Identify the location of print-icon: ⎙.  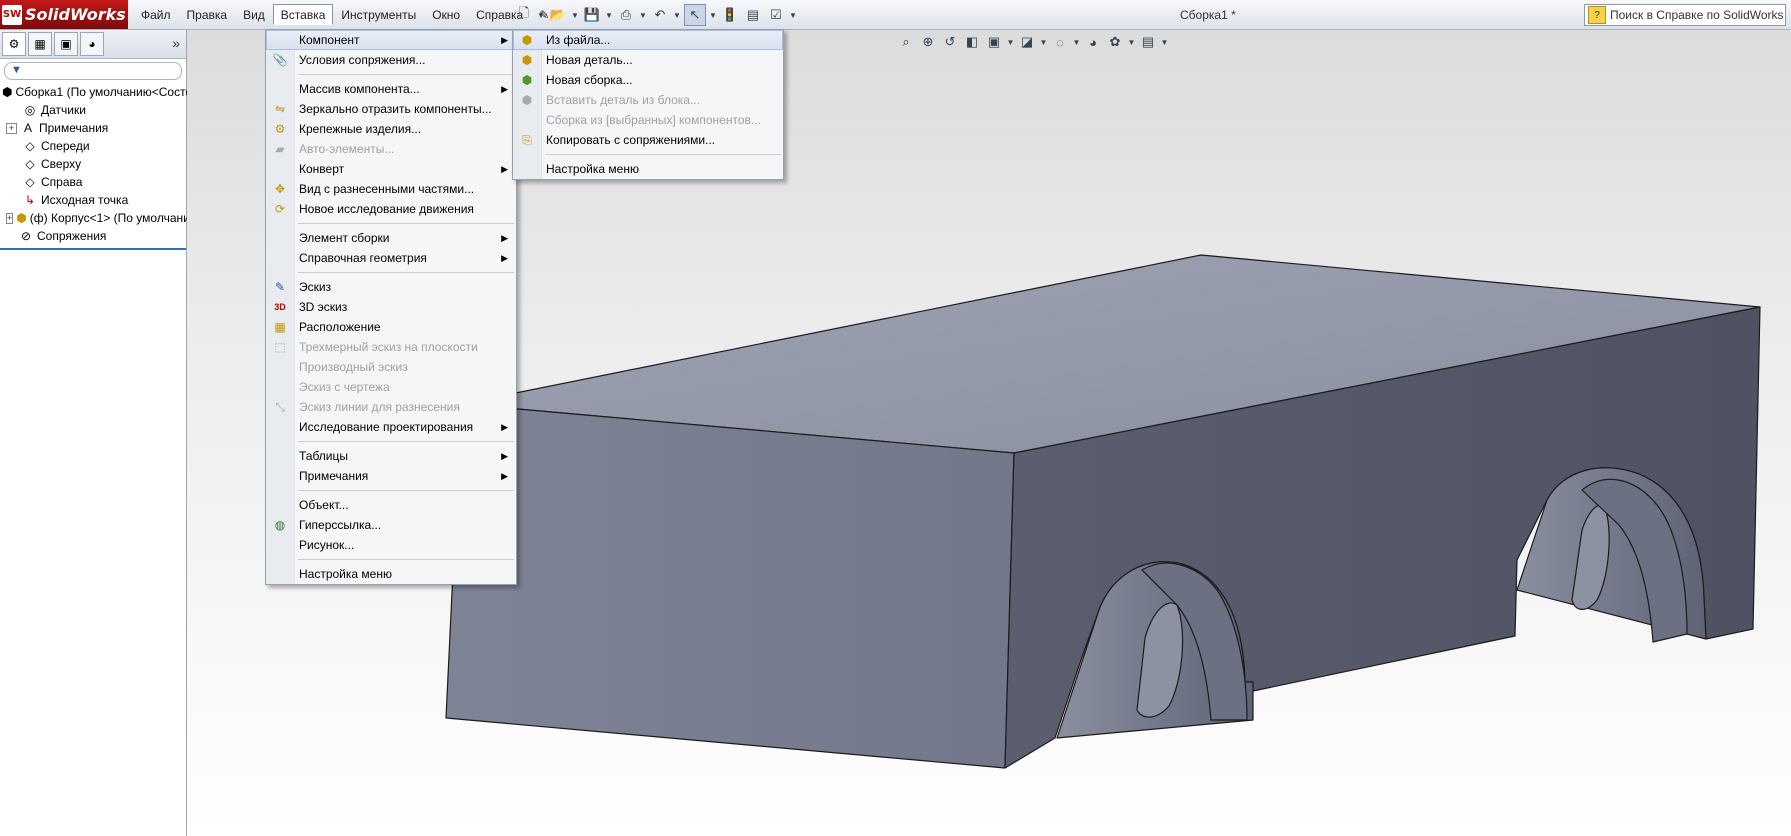
(626, 15).